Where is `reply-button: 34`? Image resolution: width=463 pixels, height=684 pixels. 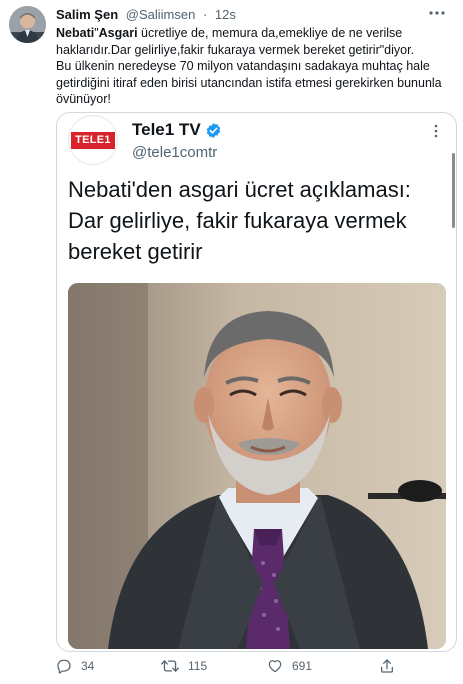 reply-button: 34 is located at coordinates (75, 666).